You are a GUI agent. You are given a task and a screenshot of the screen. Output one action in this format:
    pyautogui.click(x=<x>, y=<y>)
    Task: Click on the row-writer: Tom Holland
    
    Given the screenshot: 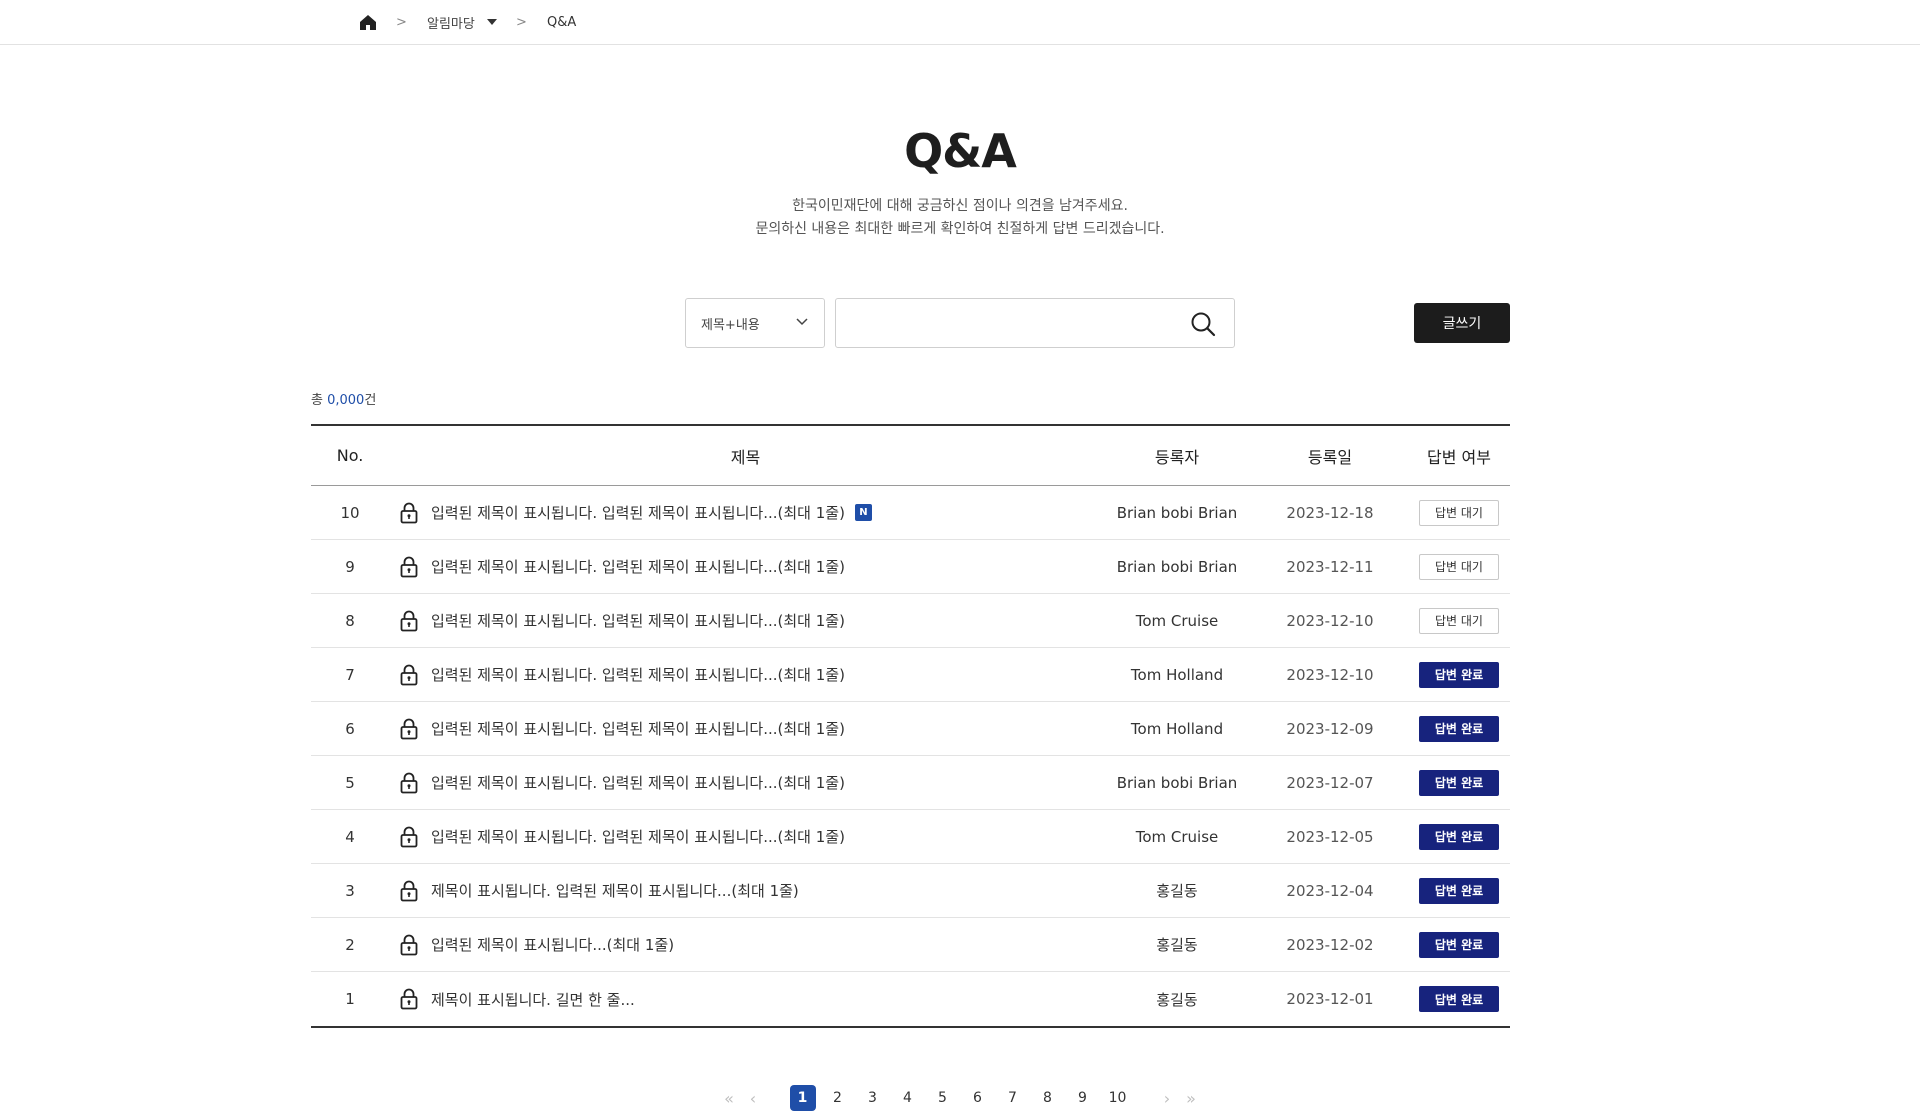 What is the action you would take?
    pyautogui.click(x=1177, y=674)
    